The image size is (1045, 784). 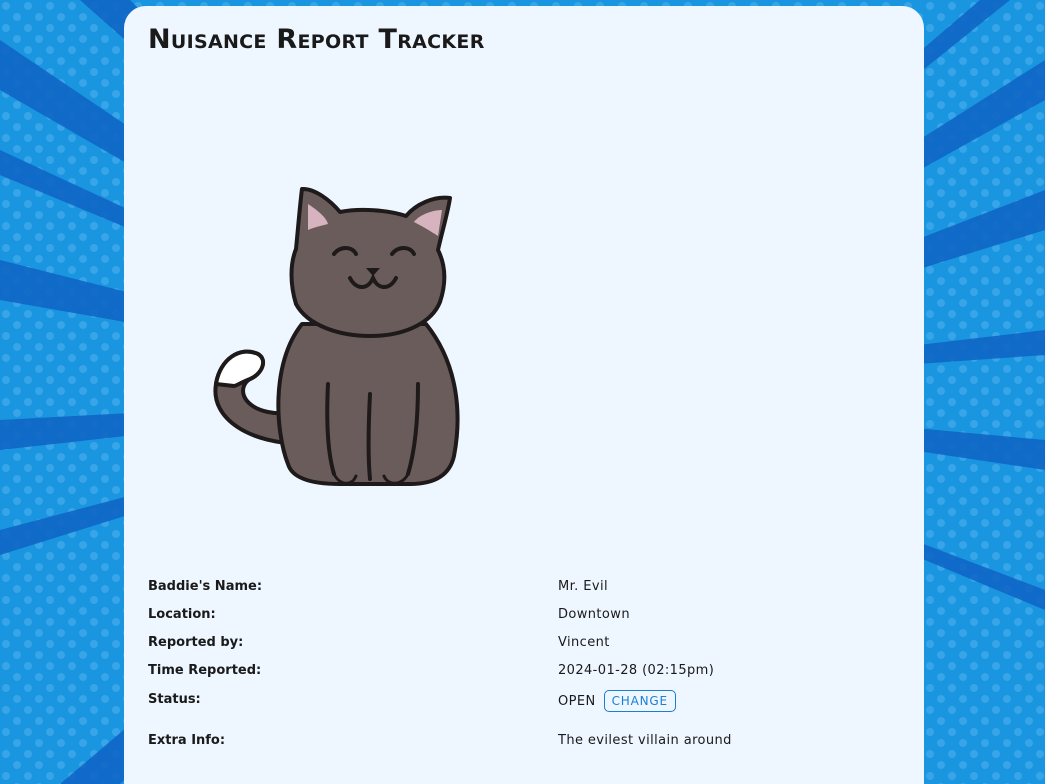 What do you see at coordinates (448, 709) in the screenshot?
I see `detail-row-status: Status: OPEN CHANGE` at bounding box center [448, 709].